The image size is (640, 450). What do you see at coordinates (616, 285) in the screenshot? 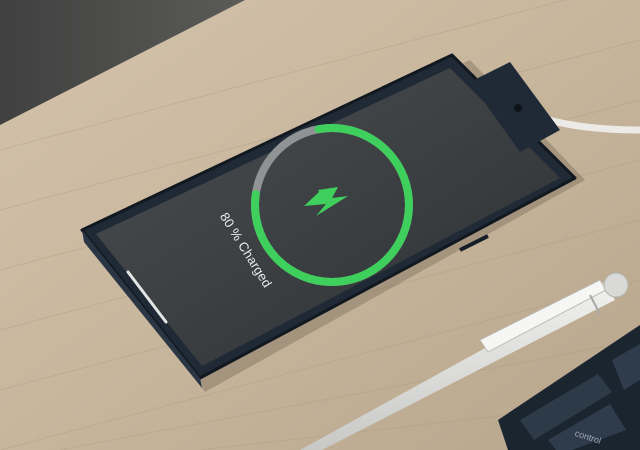
I see `pen-cap-end` at bounding box center [616, 285].